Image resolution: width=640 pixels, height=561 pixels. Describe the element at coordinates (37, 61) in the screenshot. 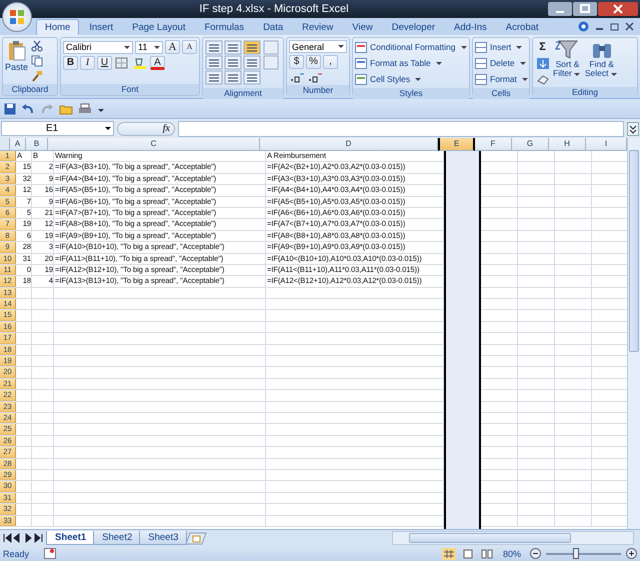

I see `copy-icon` at that location.